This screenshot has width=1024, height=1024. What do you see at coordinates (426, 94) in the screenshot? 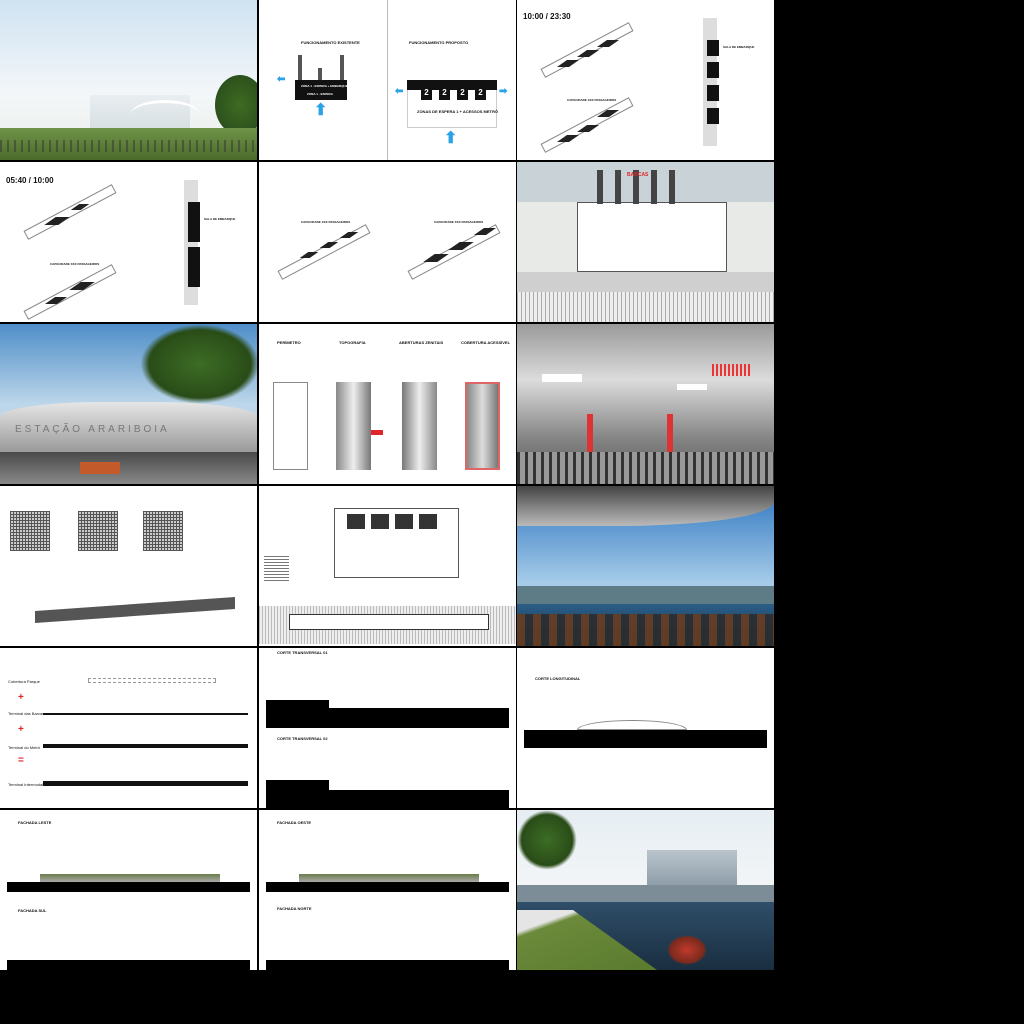
I see `zone-2-a: 2` at bounding box center [426, 94].